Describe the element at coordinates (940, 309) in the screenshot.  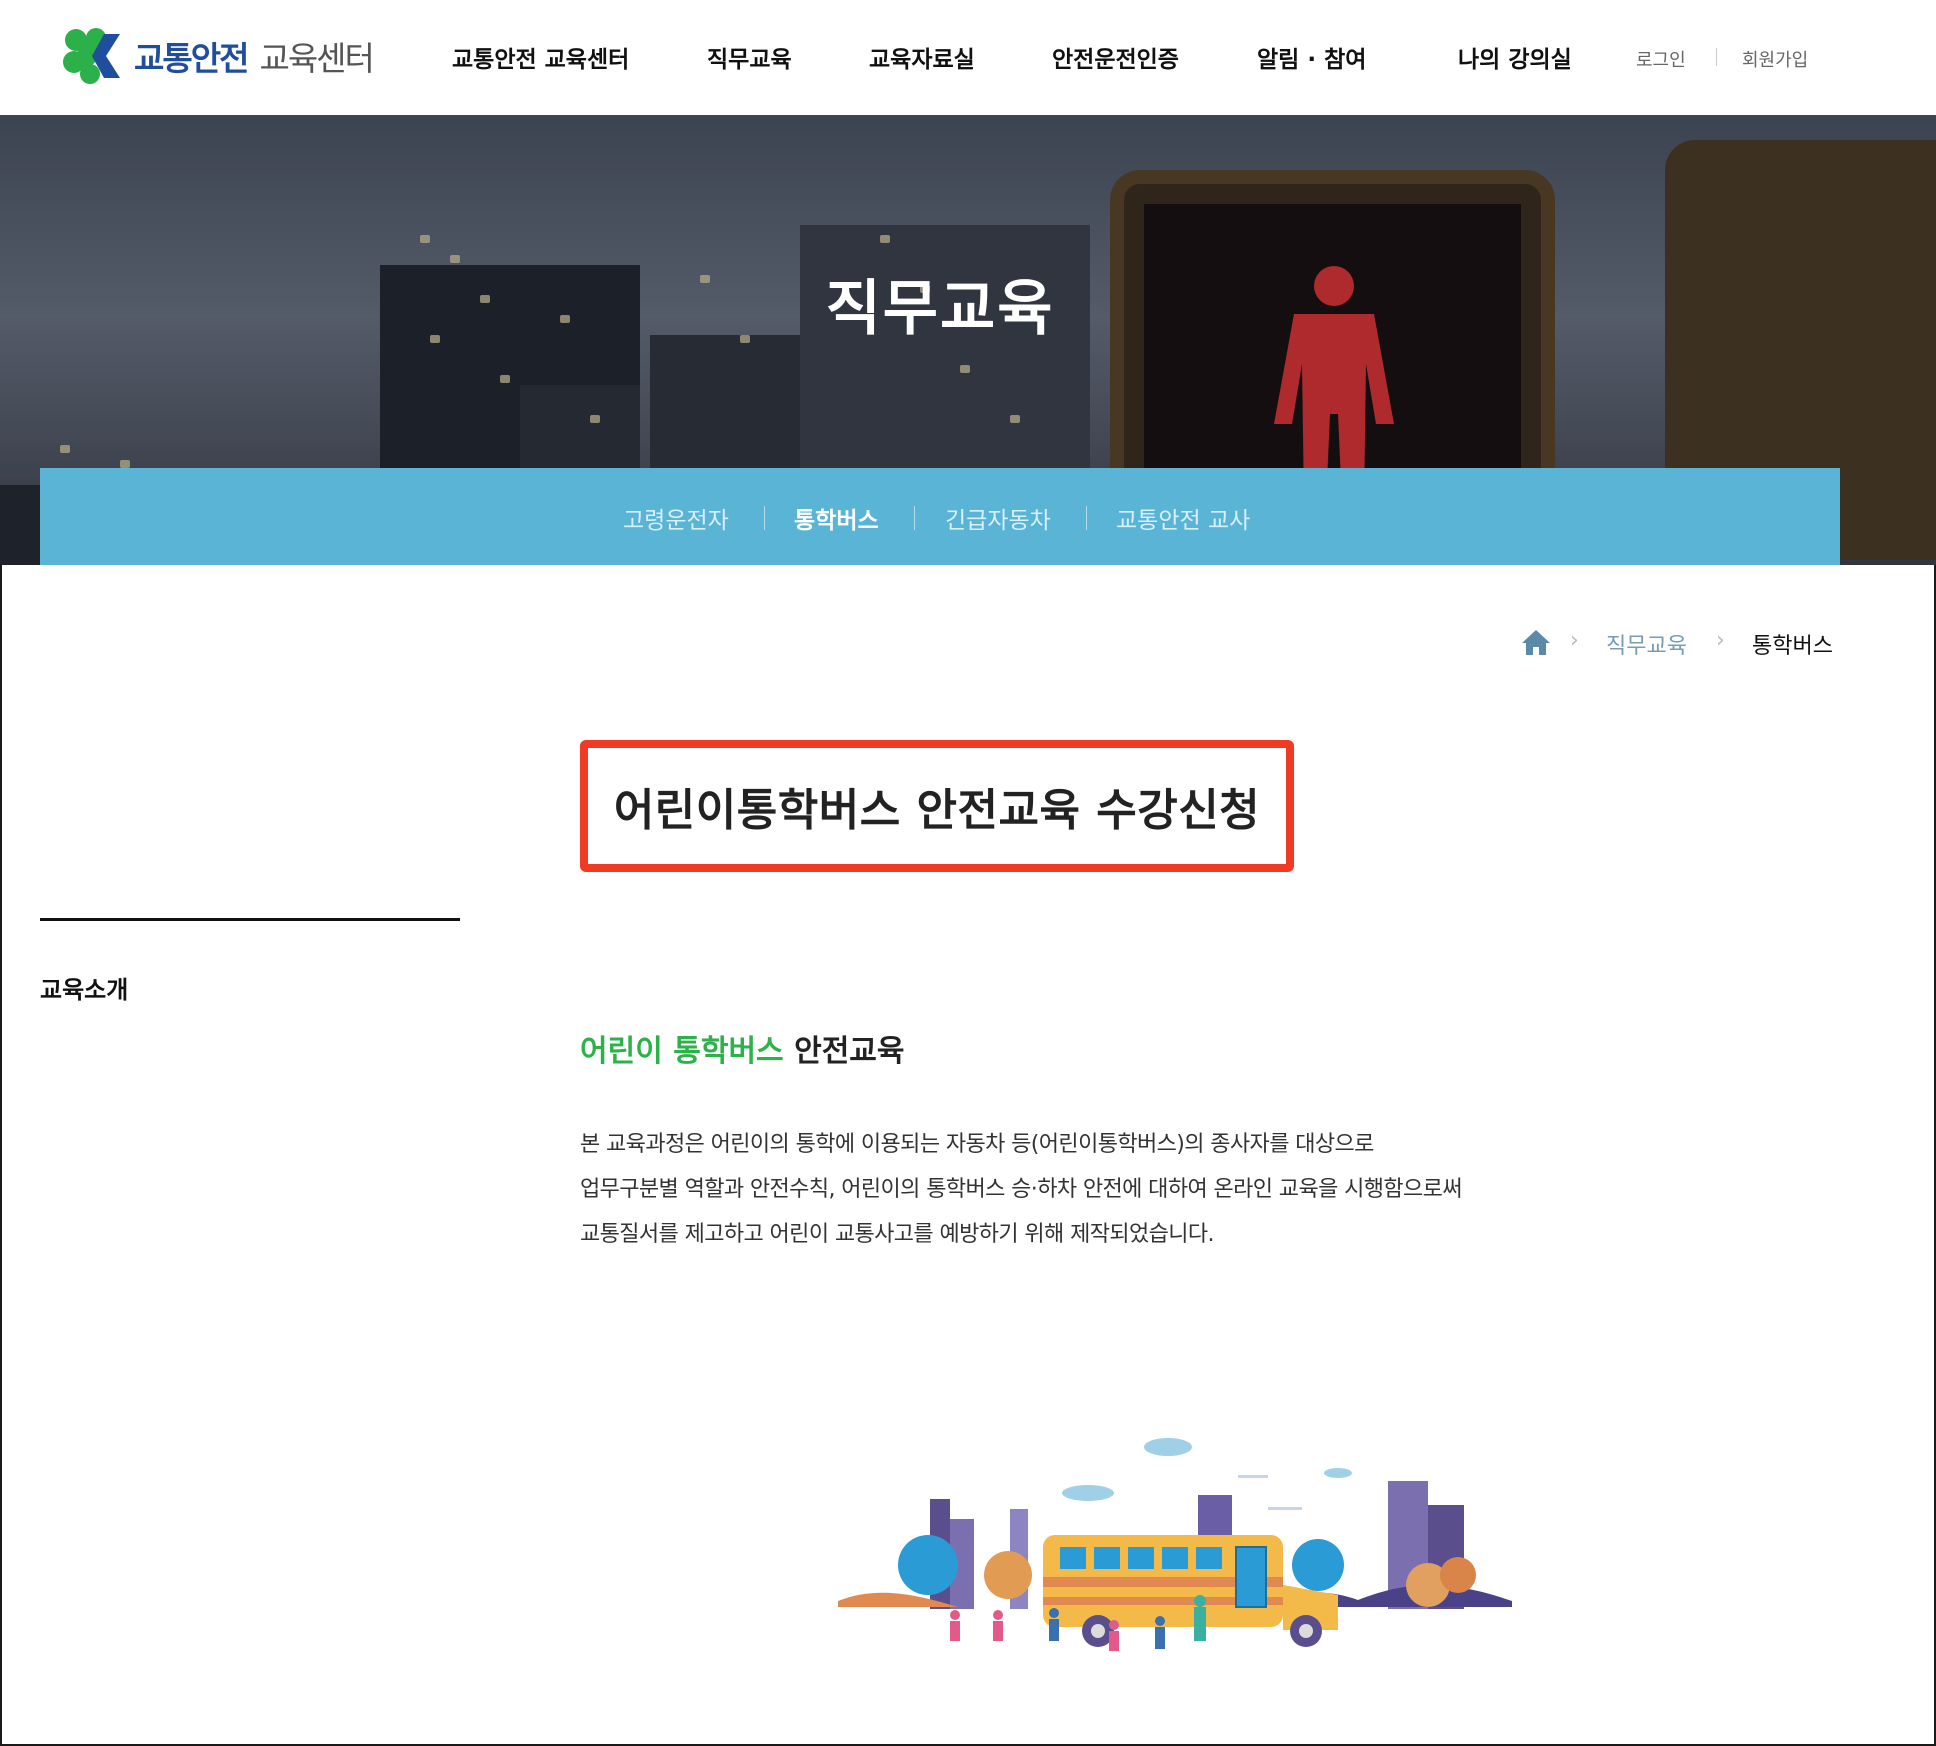
I see `hero-title: 직무교육` at that location.